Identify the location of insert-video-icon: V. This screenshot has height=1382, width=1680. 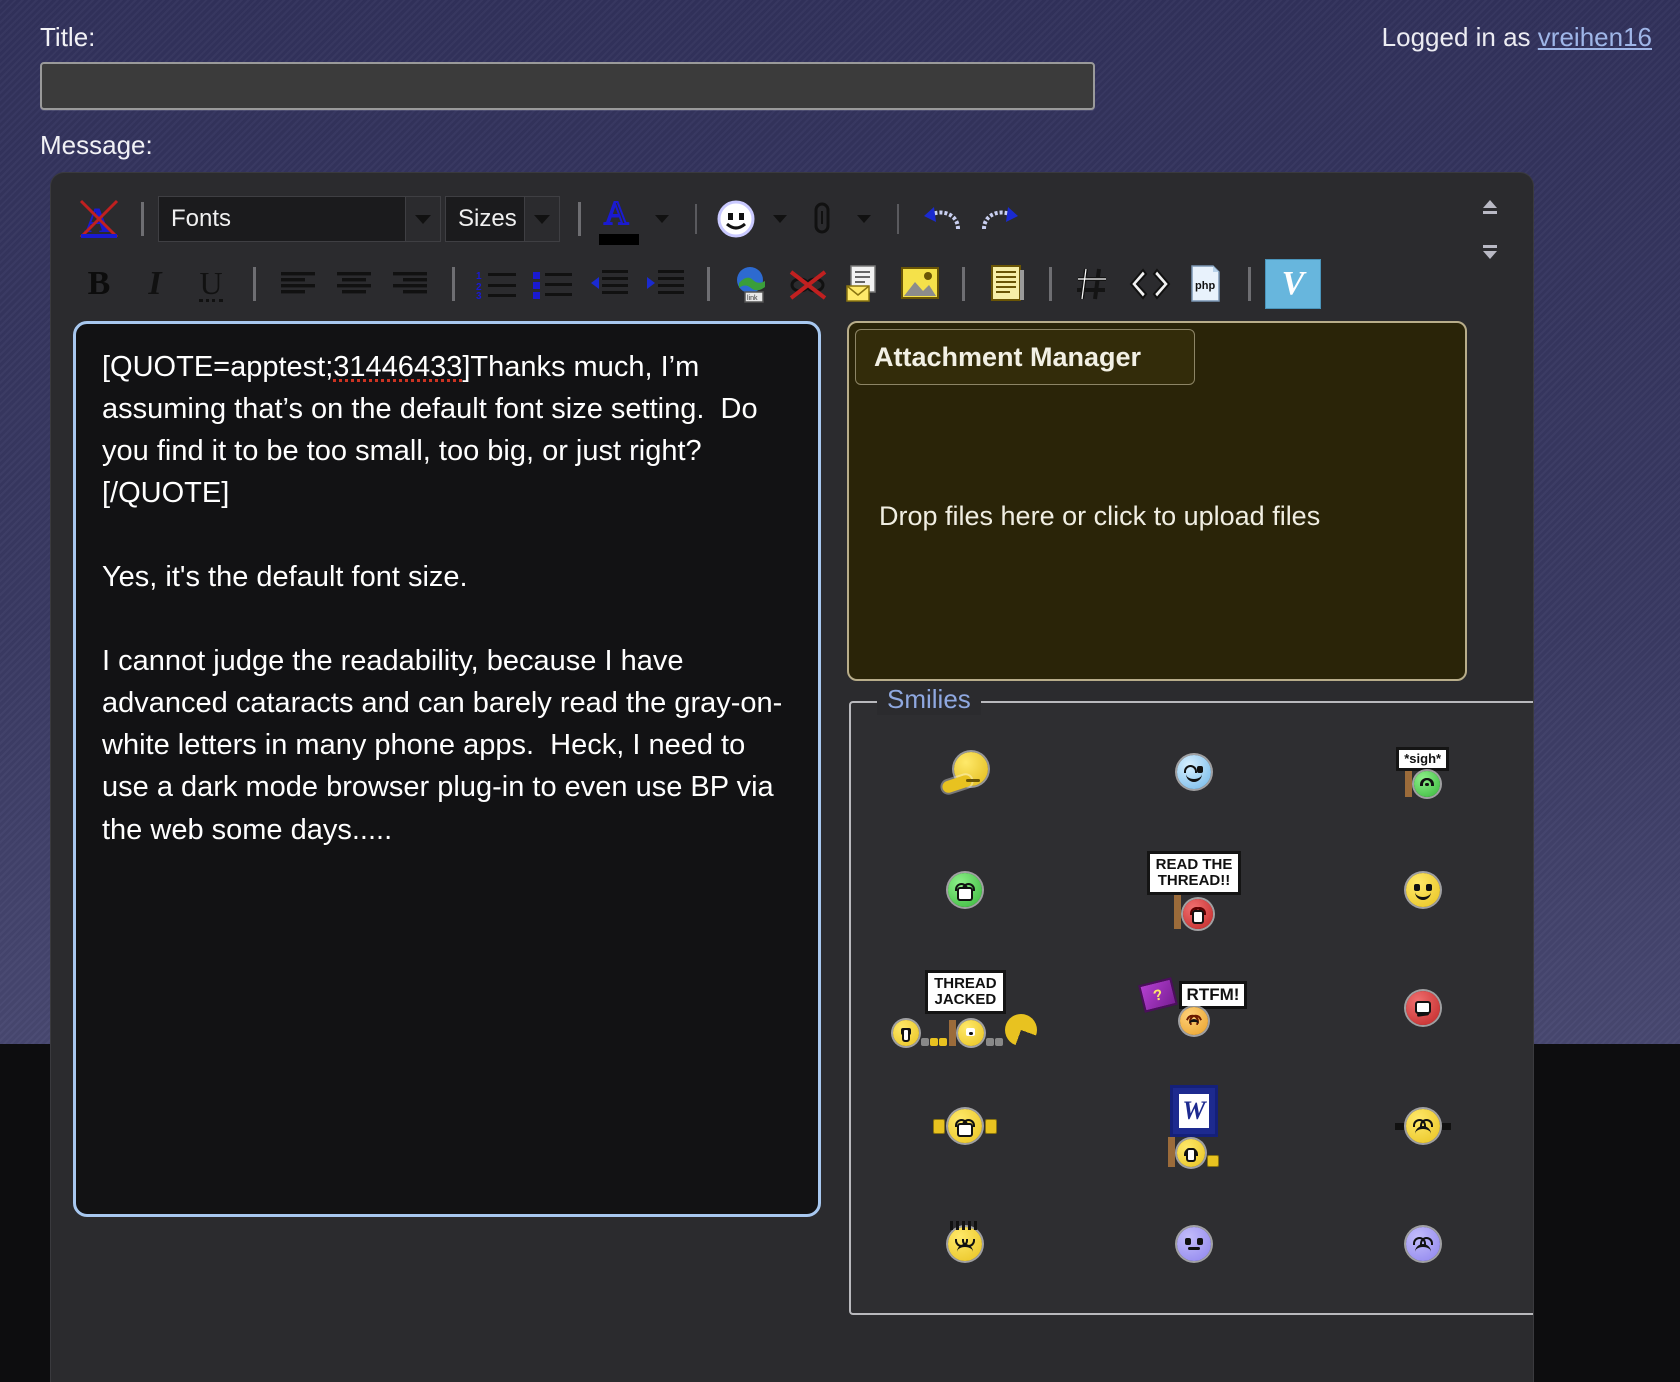
(1293, 284).